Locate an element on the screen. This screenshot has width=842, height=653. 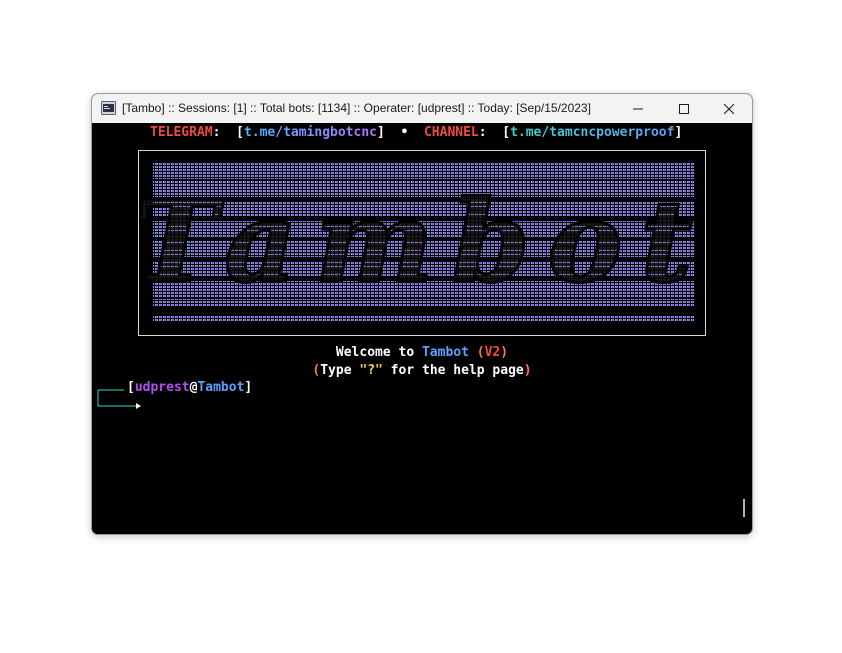
help-prefix: Type is located at coordinates (340, 370).